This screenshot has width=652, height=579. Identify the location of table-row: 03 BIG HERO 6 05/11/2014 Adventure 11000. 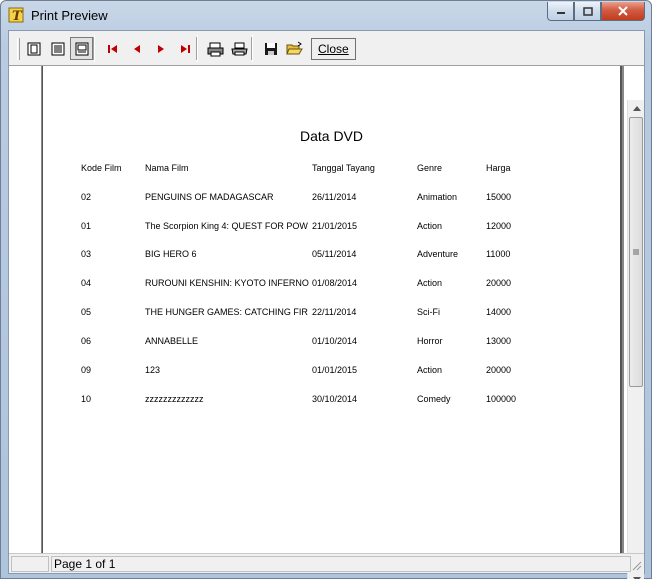
(296, 254).